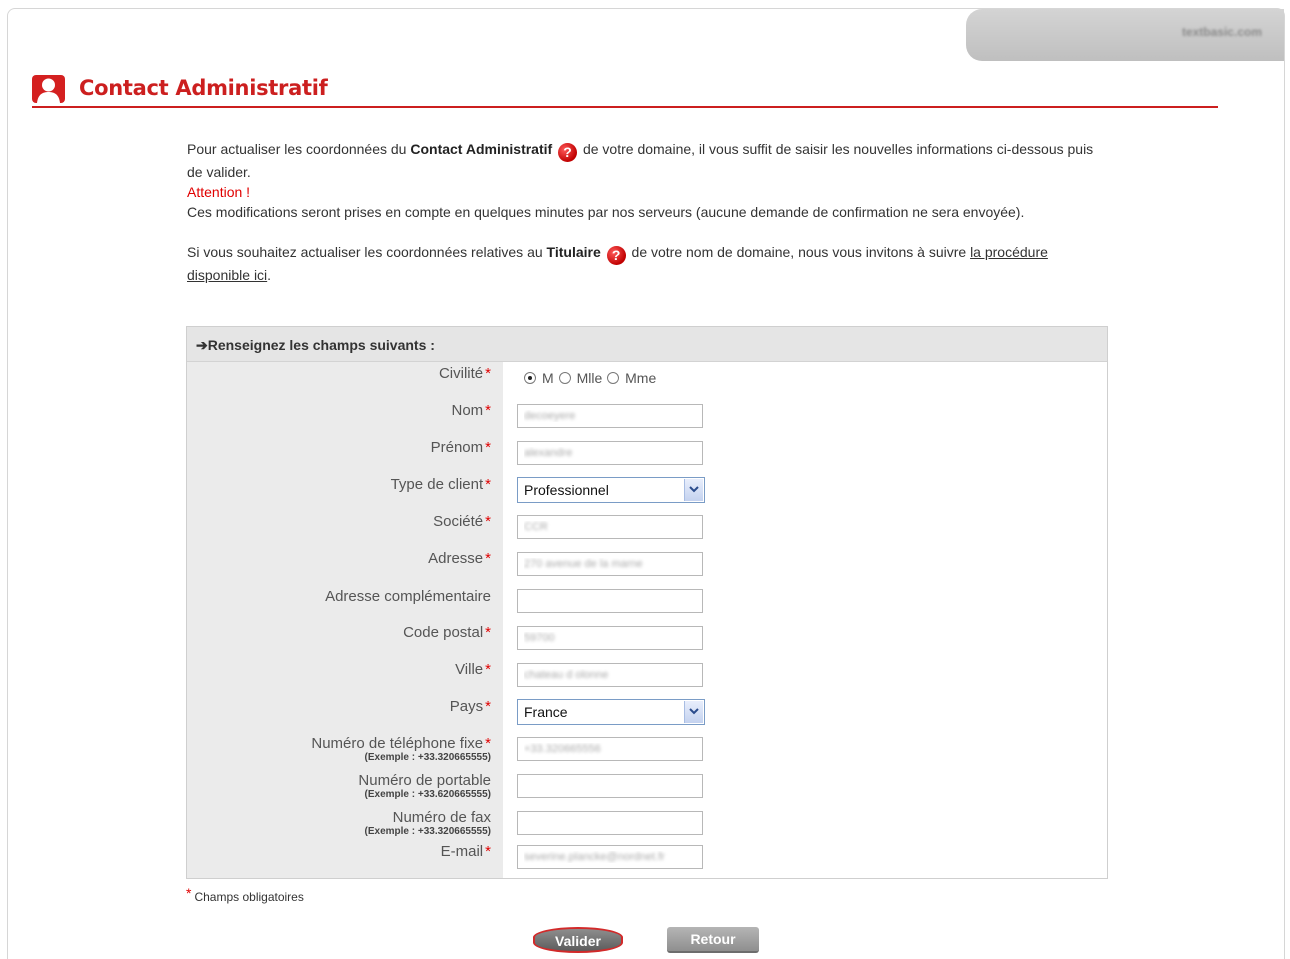 The image size is (1290, 959). Describe the element at coordinates (611, 712) in the screenshot. I see `pays-select: France` at that location.